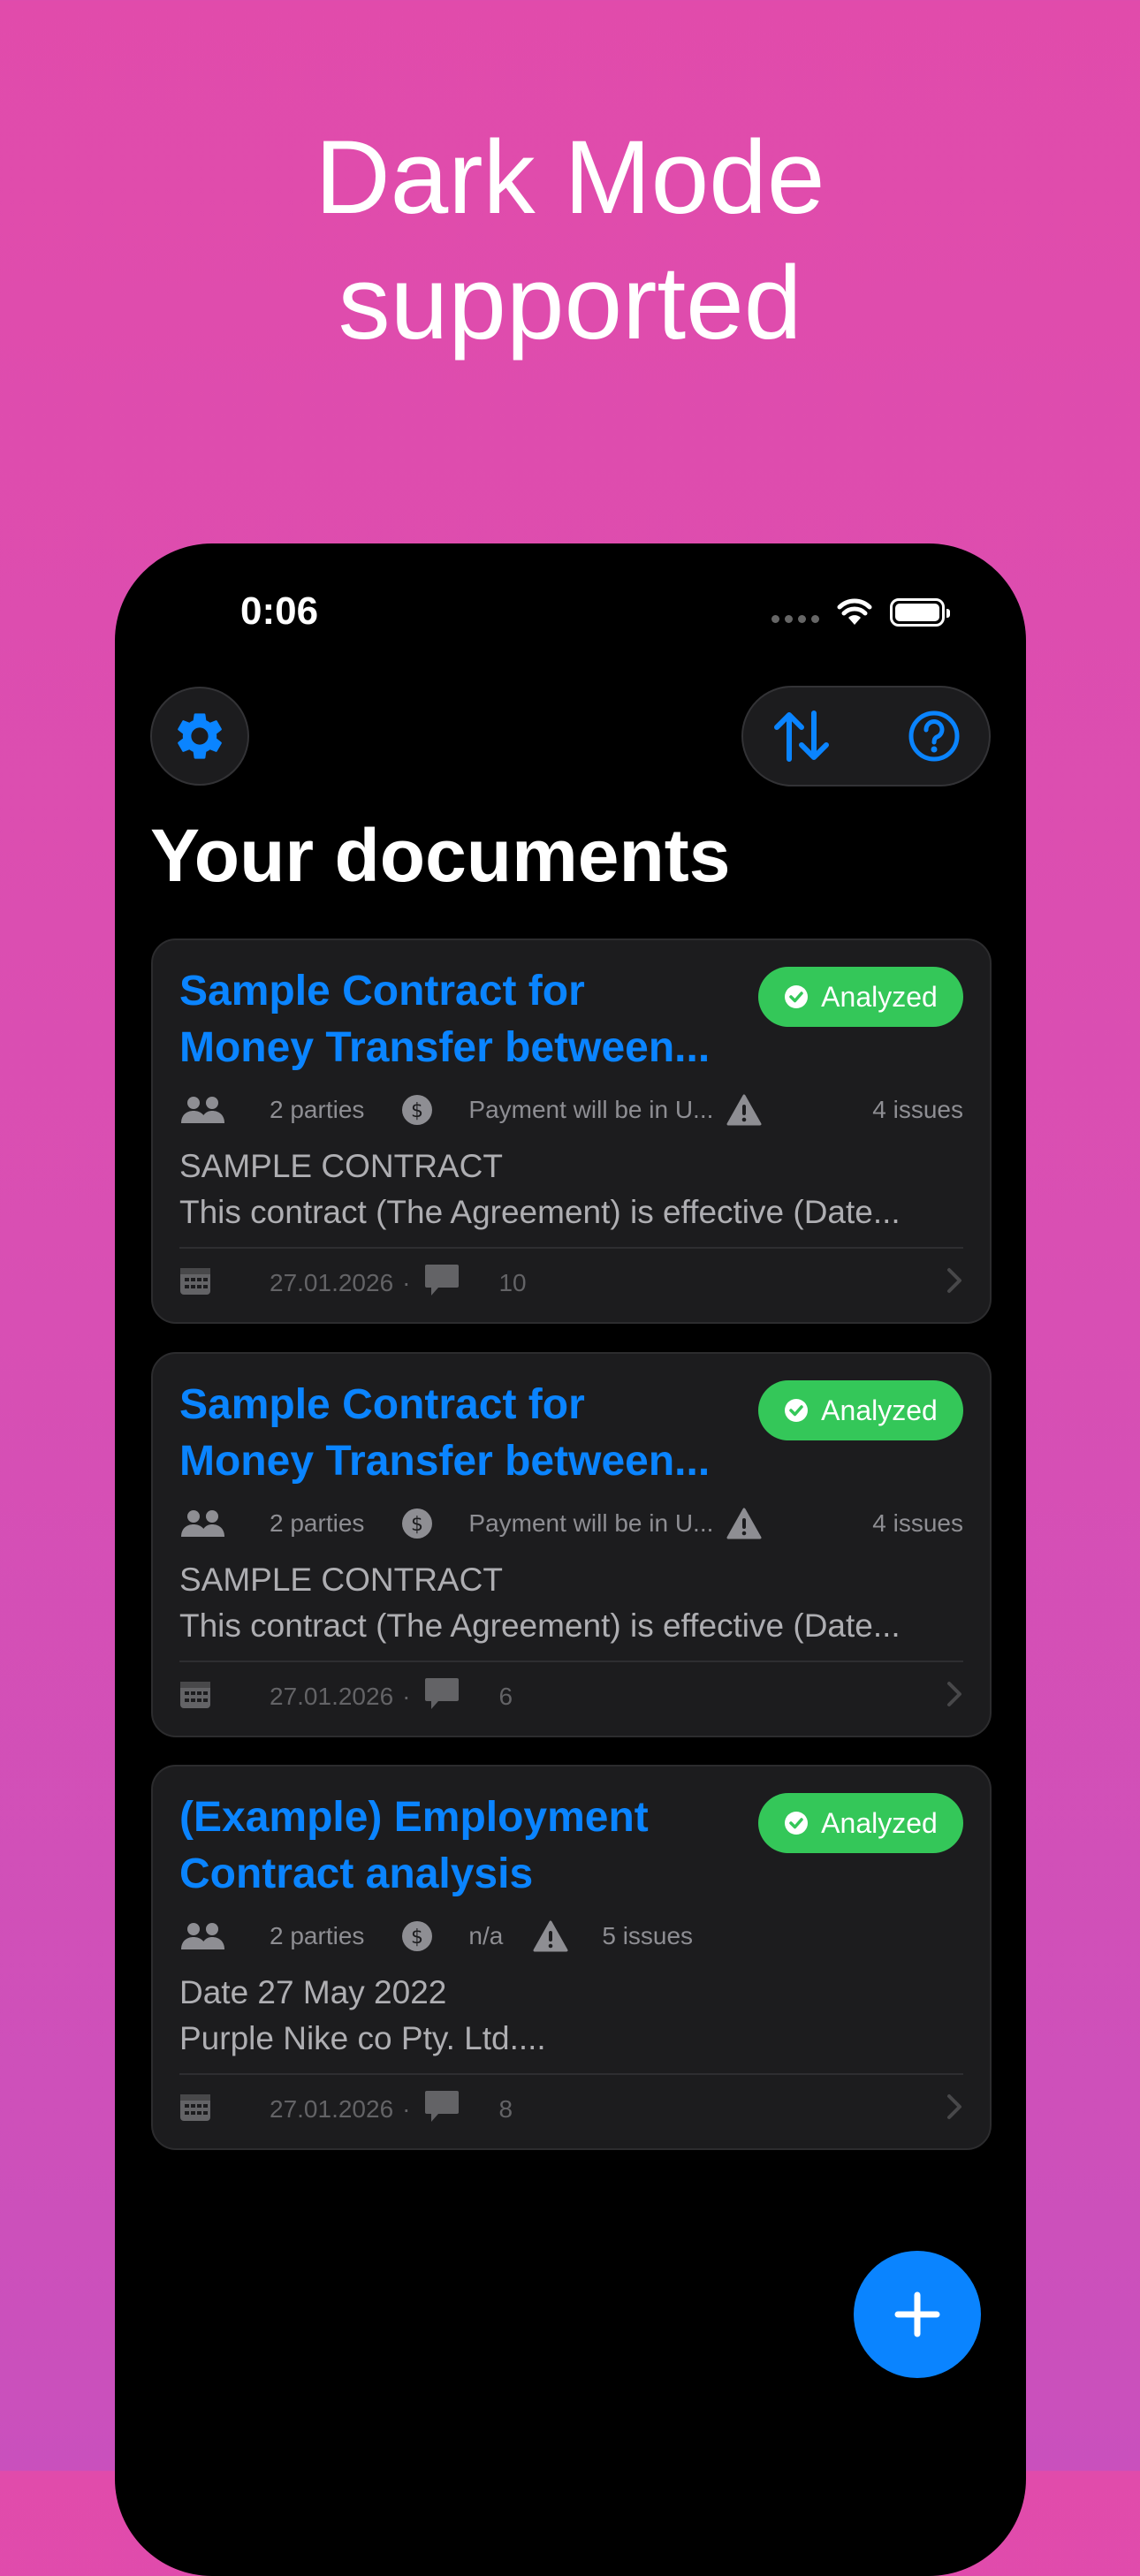  I want to click on comments-count: 6, so click(506, 1696).